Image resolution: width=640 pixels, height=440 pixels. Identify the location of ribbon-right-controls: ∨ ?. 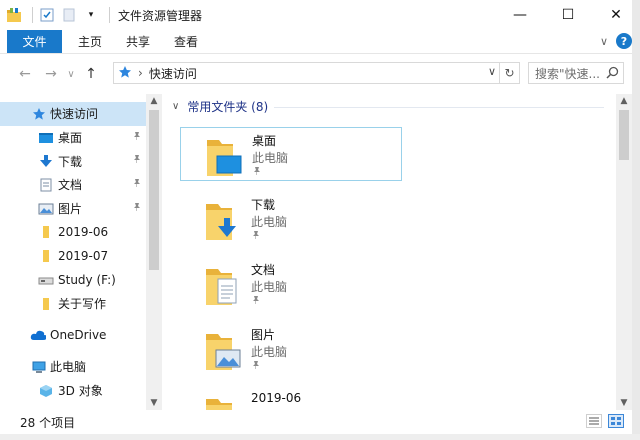
(616, 41).